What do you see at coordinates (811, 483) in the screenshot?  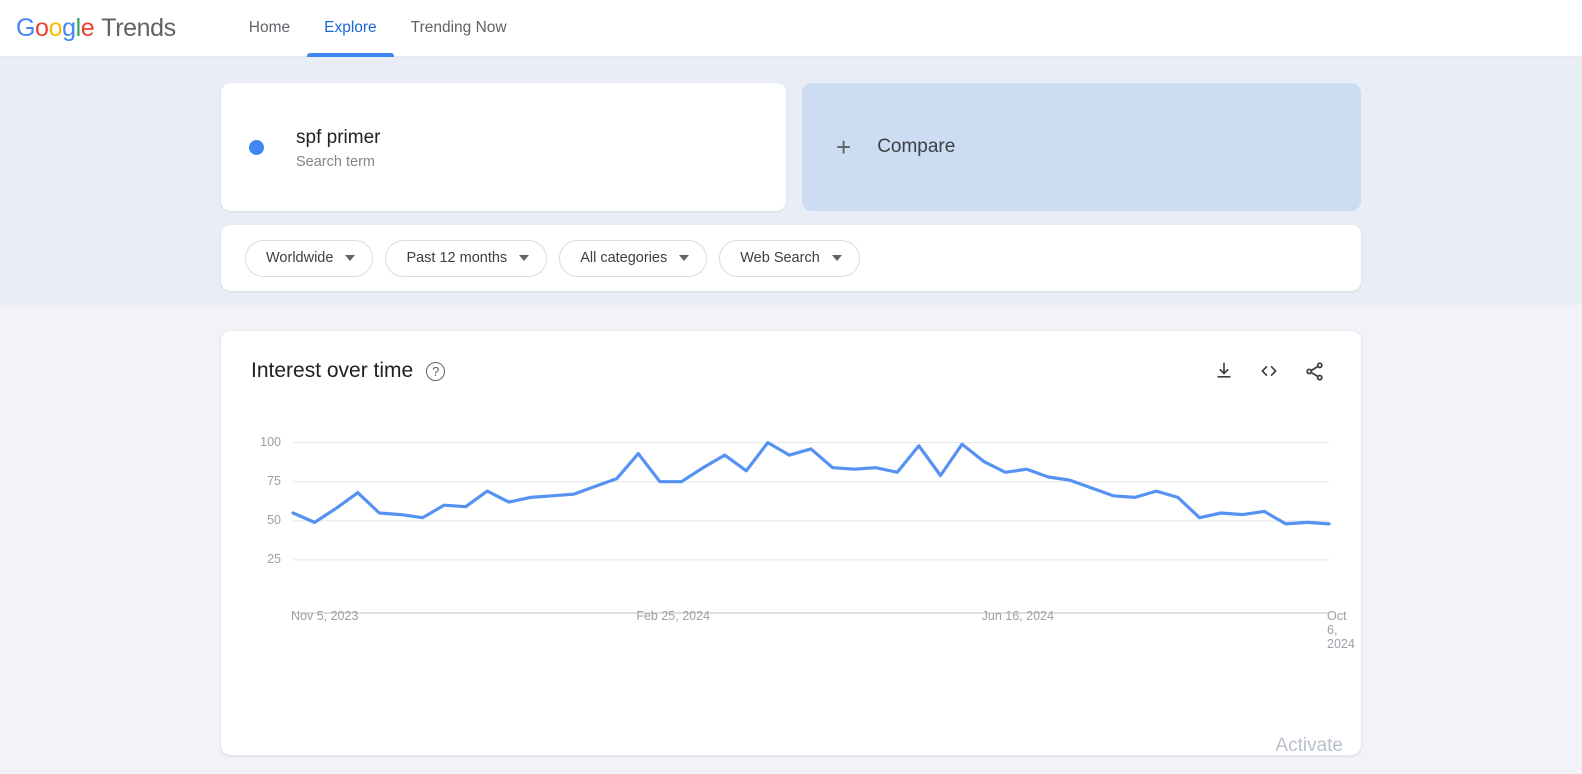 I see `series-line-spf-primer` at bounding box center [811, 483].